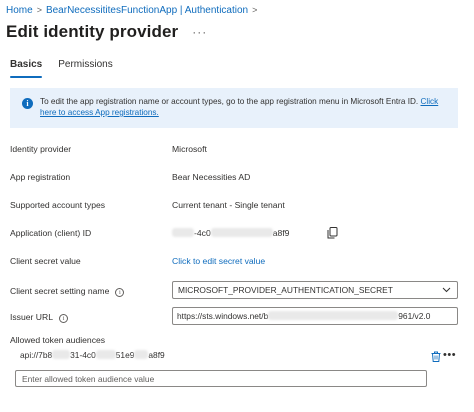 This screenshot has width=474, height=412. Describe the element at coordinates (51, 233) in the screenshot. I see `client-id-label: Application (client) ID` at that location.